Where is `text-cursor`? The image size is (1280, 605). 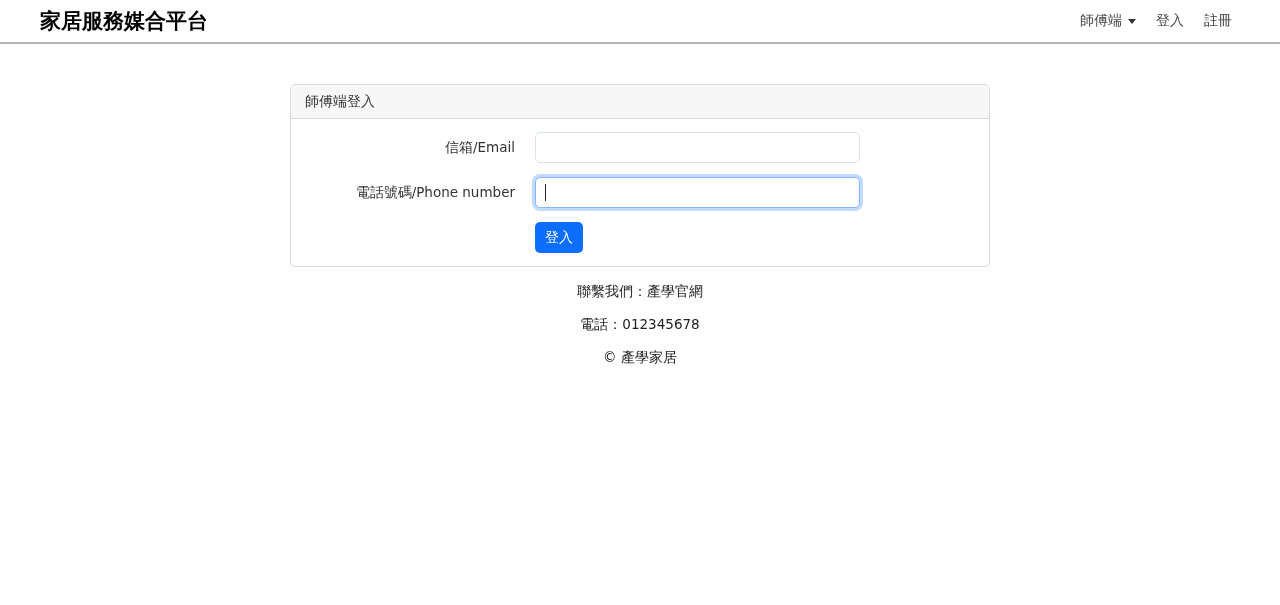 text-cursor is located at coordinates (545, 192).